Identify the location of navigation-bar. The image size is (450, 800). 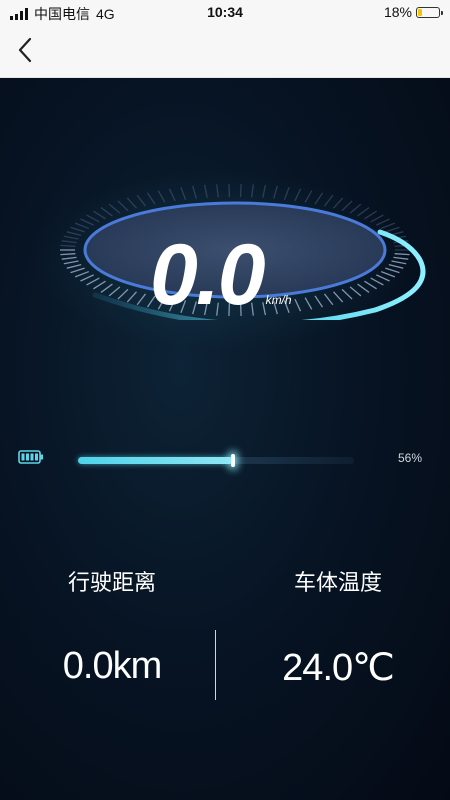
(225, 51).